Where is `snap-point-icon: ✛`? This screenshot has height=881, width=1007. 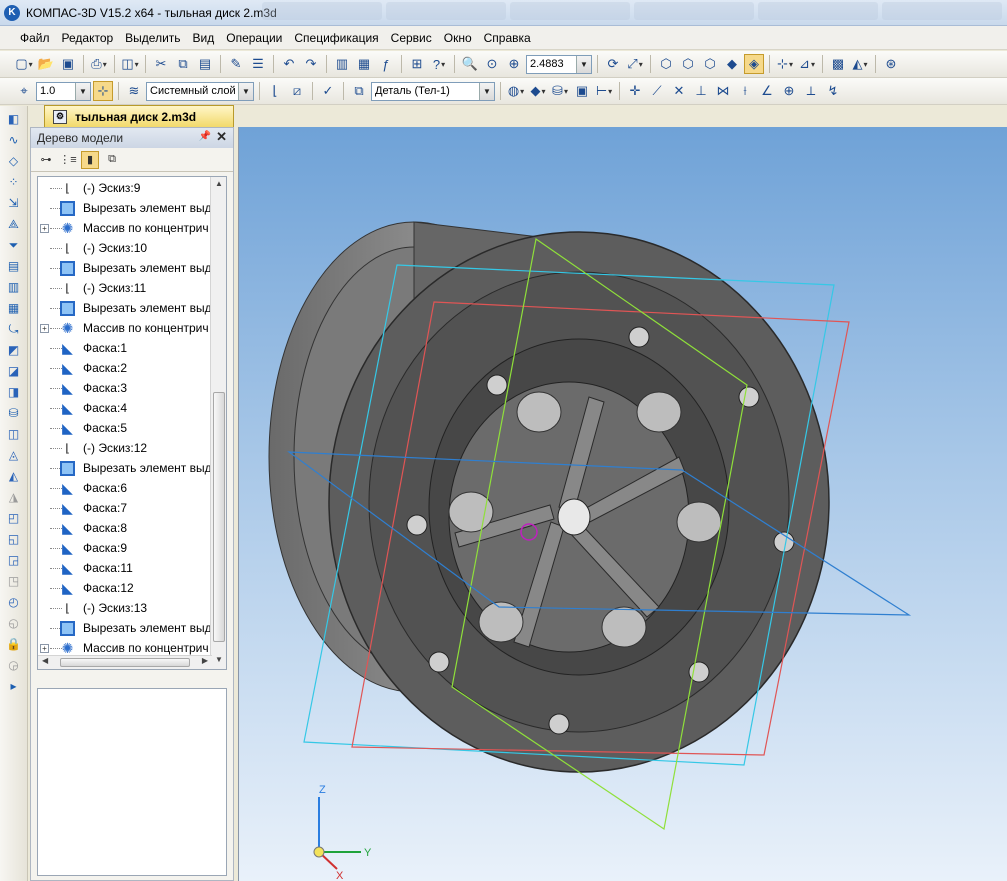 snap-point-icon: ✛ is located at coordinates (635, 91).